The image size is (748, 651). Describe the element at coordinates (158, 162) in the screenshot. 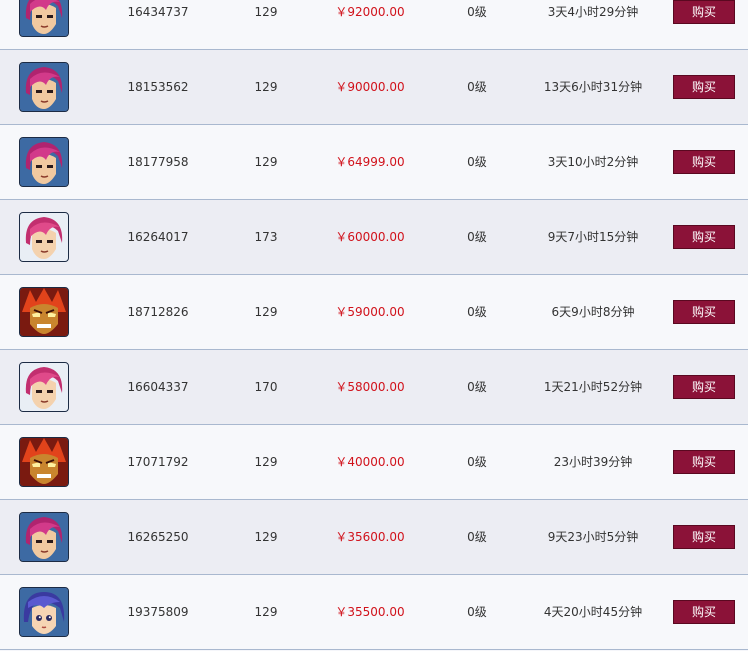

I see `character-id: 18177958` at that location.